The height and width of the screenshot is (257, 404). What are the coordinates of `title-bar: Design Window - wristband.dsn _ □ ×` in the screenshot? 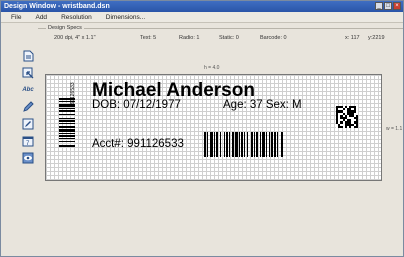 It's located at (202, 6).